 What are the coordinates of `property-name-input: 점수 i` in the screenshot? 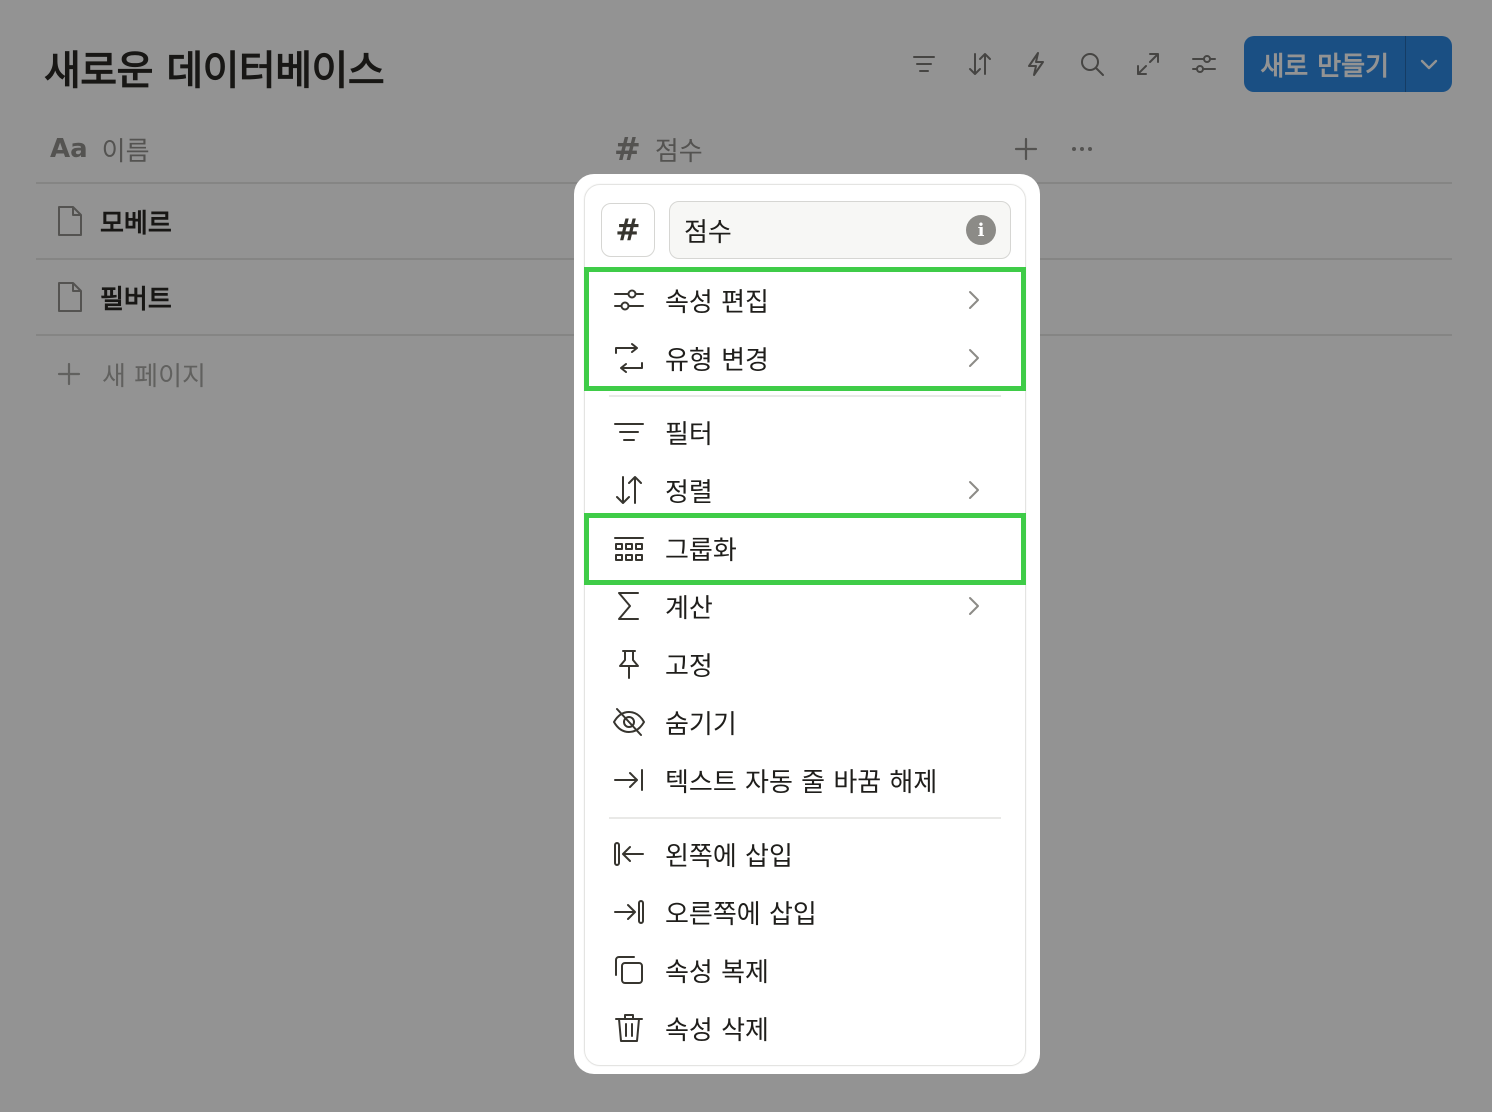 It's located at (840, 230).